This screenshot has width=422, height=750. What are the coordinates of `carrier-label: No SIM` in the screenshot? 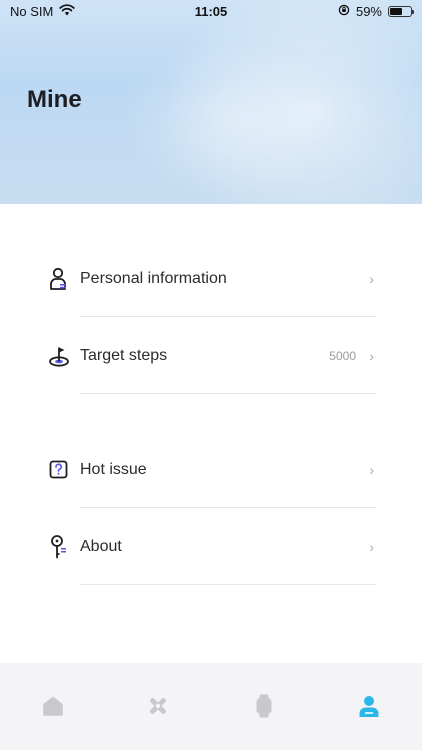 It's located at (32, 11).